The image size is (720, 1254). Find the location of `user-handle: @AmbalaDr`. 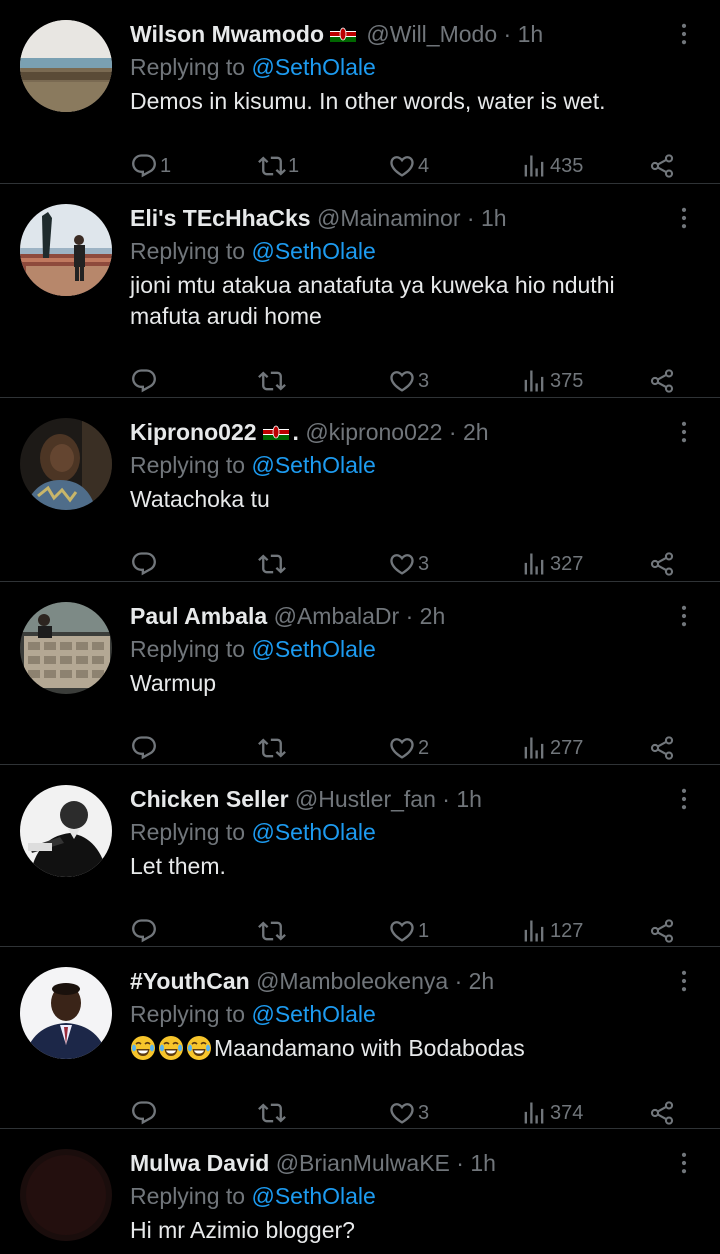

user-handle: @AmbalaDr is located at coordinates (337, 616).